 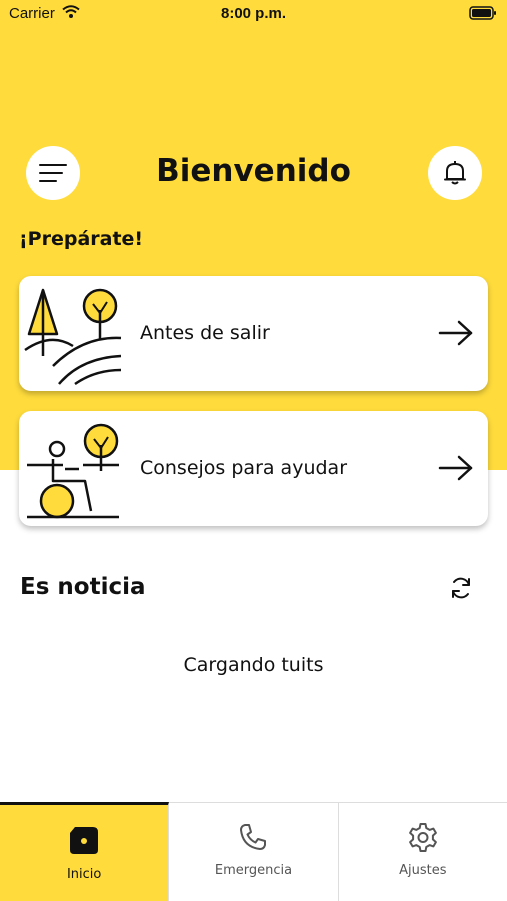 I want to click on news-section-title: Es noticia, so click(x=83, y=587).